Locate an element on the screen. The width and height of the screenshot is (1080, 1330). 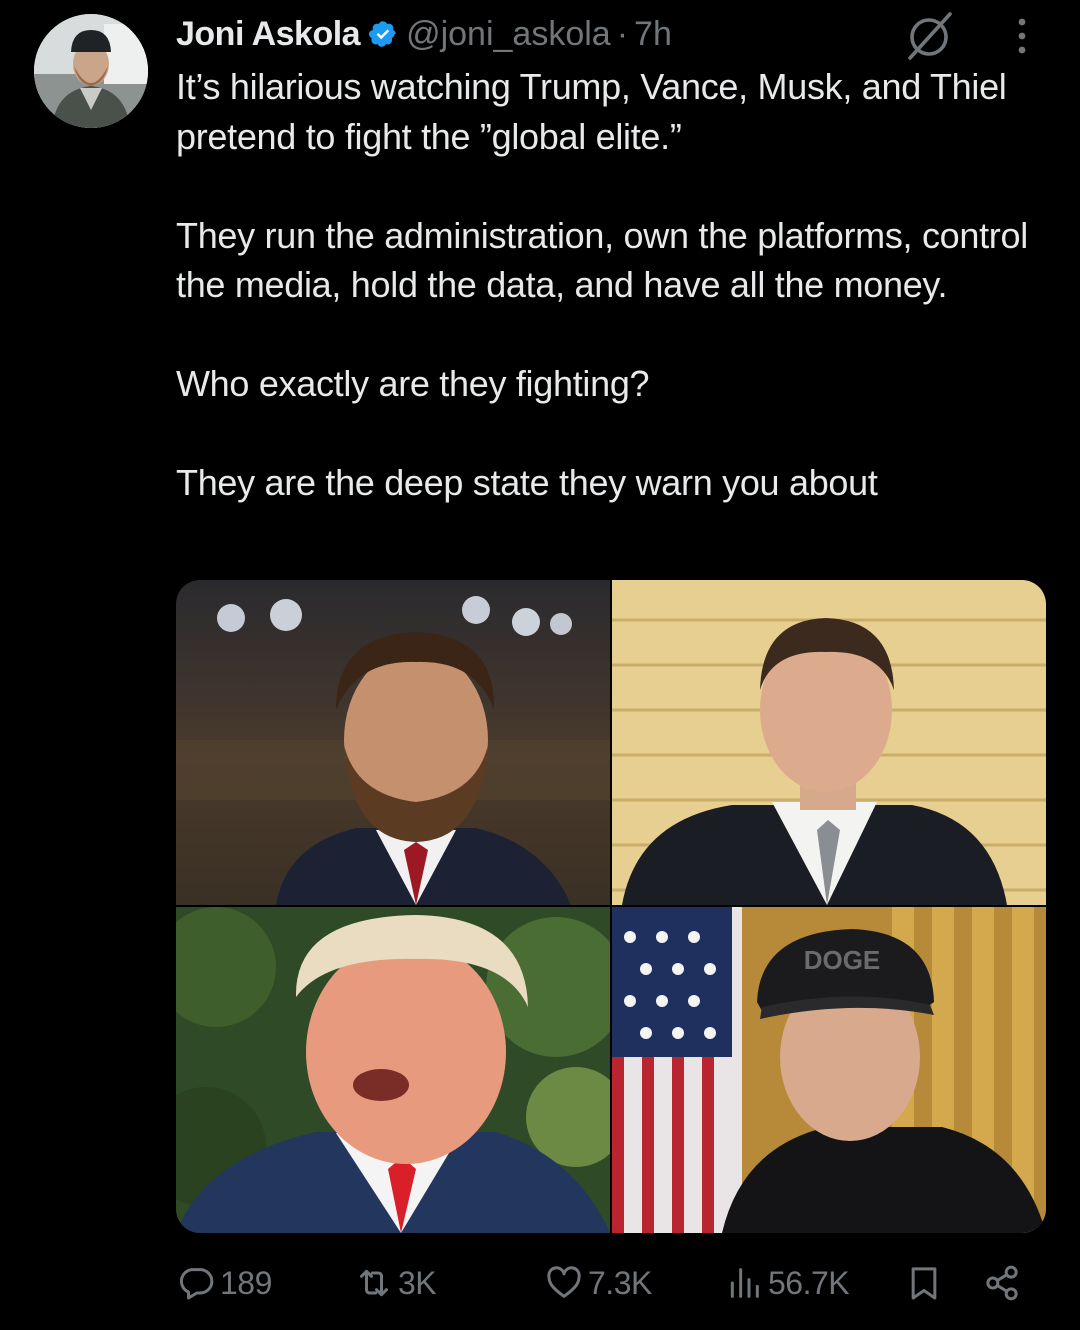
like-count: 7.3K is located at coordinates (620, 1282).